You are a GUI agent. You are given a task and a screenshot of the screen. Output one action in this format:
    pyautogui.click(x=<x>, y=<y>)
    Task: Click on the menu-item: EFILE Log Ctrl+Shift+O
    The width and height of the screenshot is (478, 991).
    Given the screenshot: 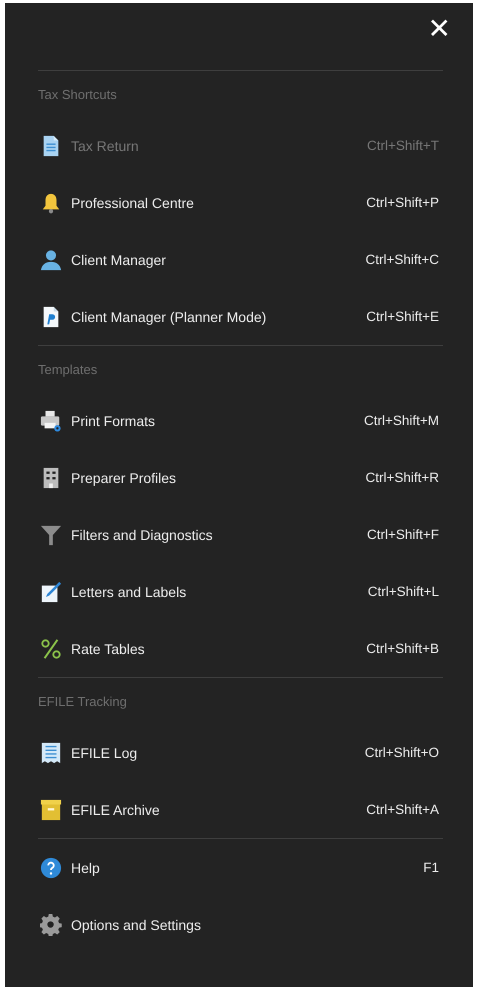 What is the action you would take?
    pyautogui.click(x=240, y=752)
    